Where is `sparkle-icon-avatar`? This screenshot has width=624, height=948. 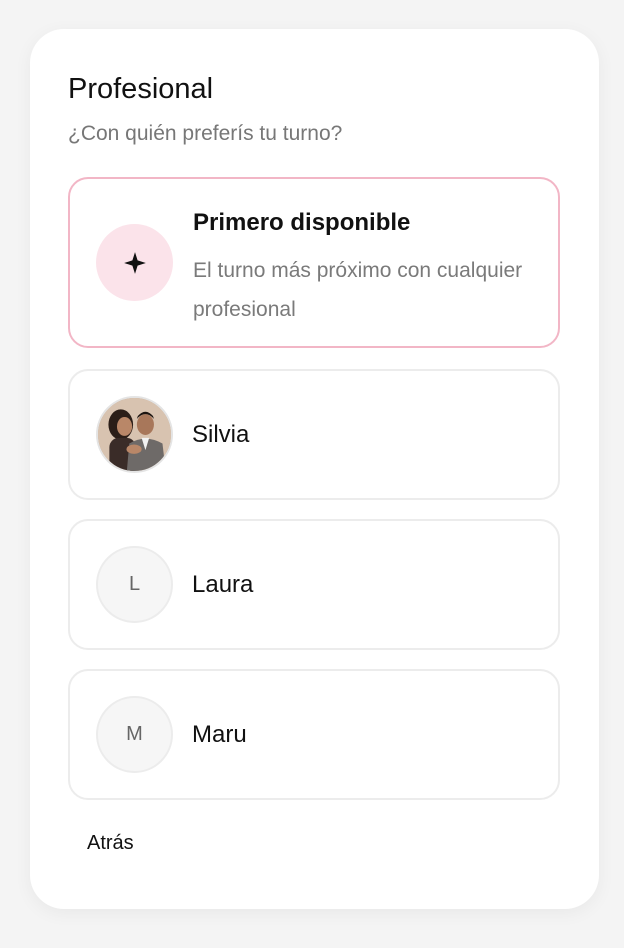 sparkle-icon-avatar is located at coordinates (134, 262).